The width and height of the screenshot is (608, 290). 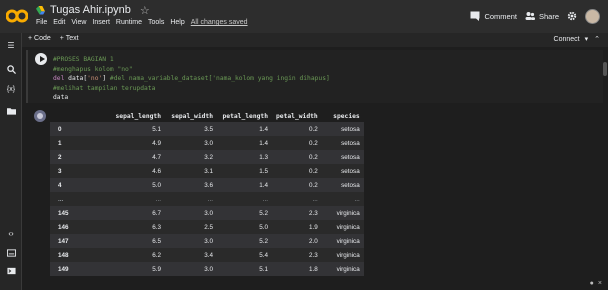 What do you see at coordinates (597, 39) in the screenshot?
I see `collapse-toolbar-icon: ⌃` at bounding box center [597, 39].